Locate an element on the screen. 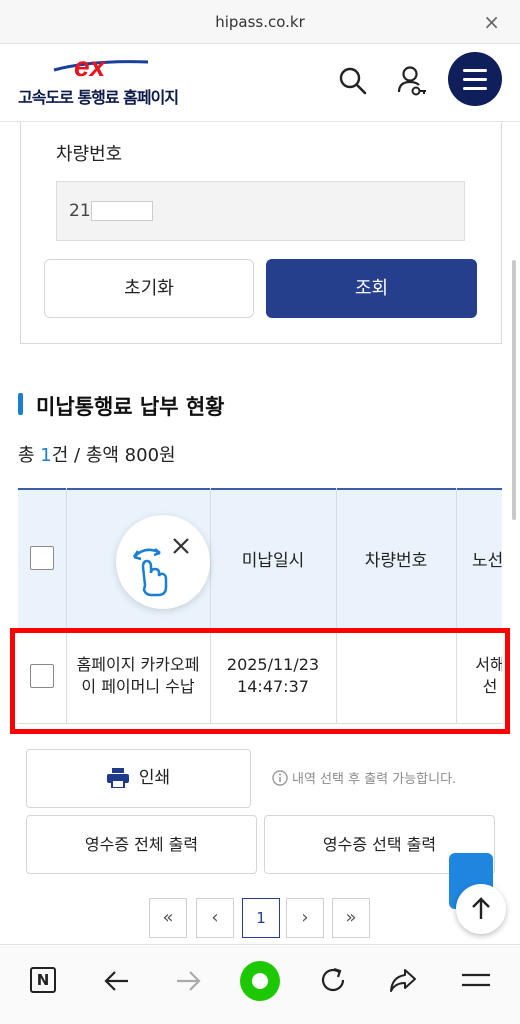 The height and width of the screenshot is (1024, 520). printer-icon is located at coordinates (117, 778).